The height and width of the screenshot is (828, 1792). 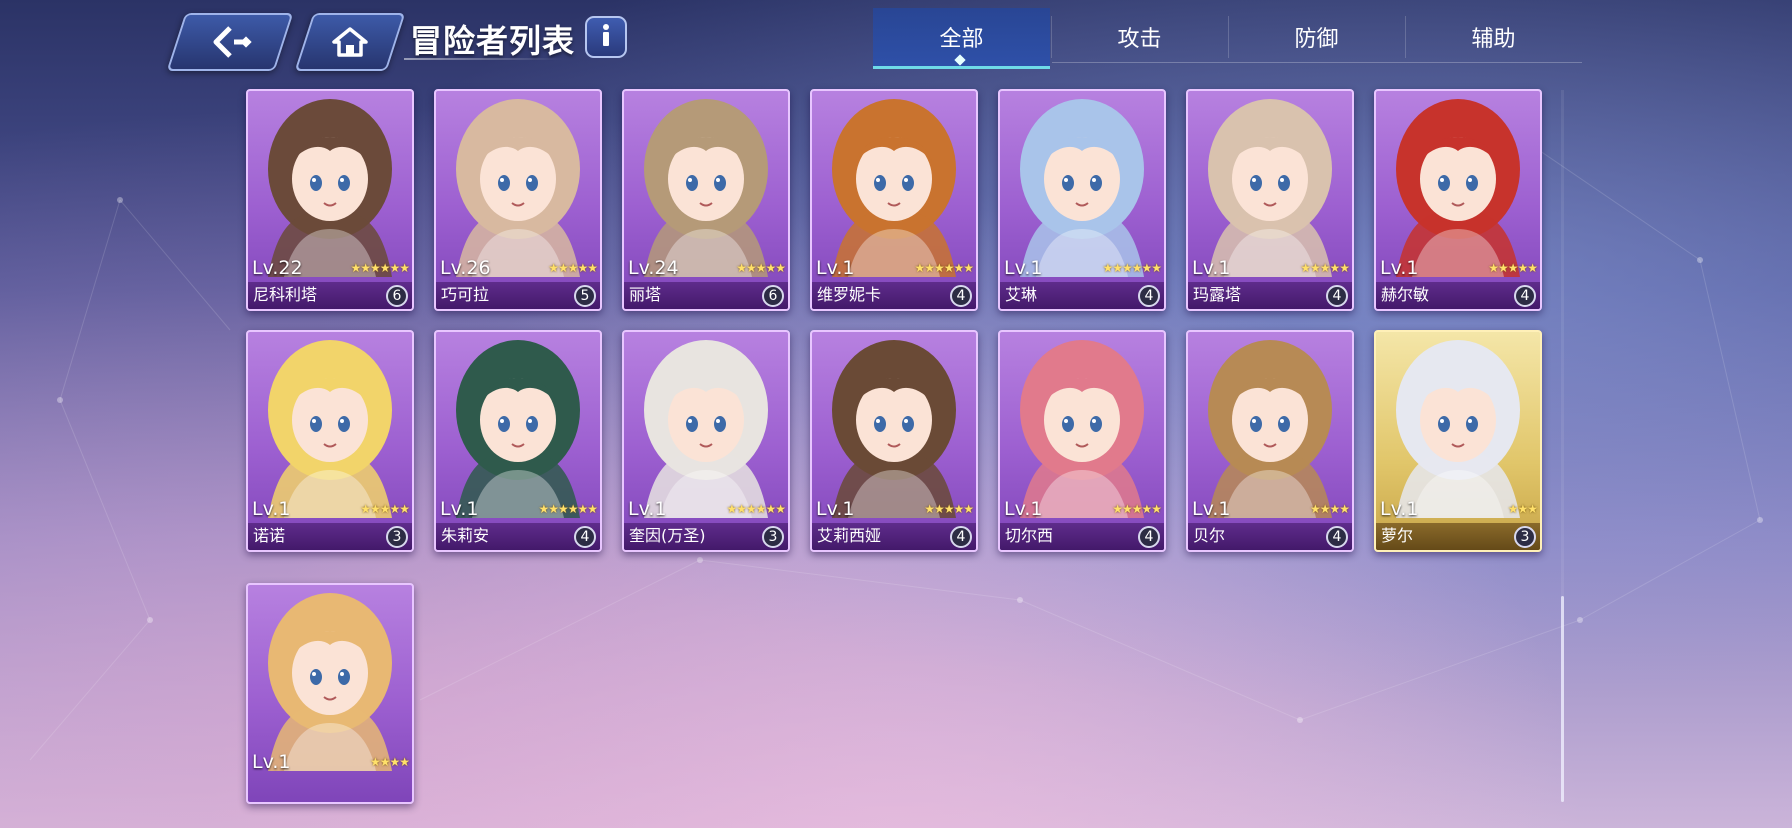 I want to click on adventurer-name: 诺诺, so click(x=269, y=535).